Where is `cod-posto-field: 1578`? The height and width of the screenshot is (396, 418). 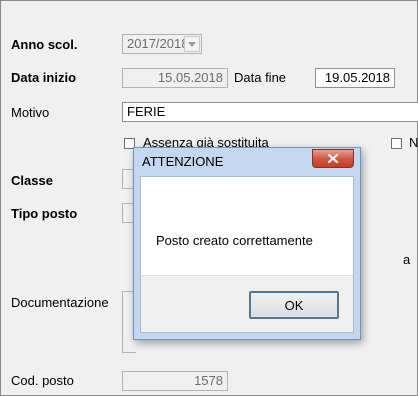
cod-posto-field: 1578 is located at coordinates (175, 381).